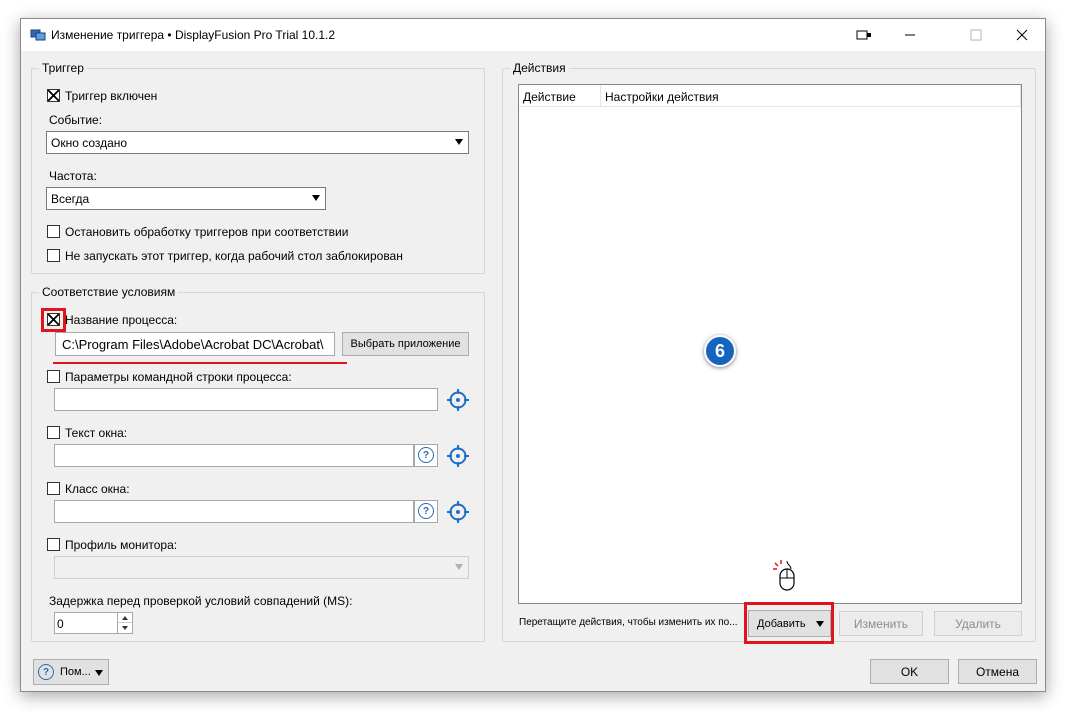 This screenshot has width=1066, height=712. What do you see at coordinates (261, 567) in the screenshot?
I see `monitor-profile-dropdown` at bounding box center [261, 567].